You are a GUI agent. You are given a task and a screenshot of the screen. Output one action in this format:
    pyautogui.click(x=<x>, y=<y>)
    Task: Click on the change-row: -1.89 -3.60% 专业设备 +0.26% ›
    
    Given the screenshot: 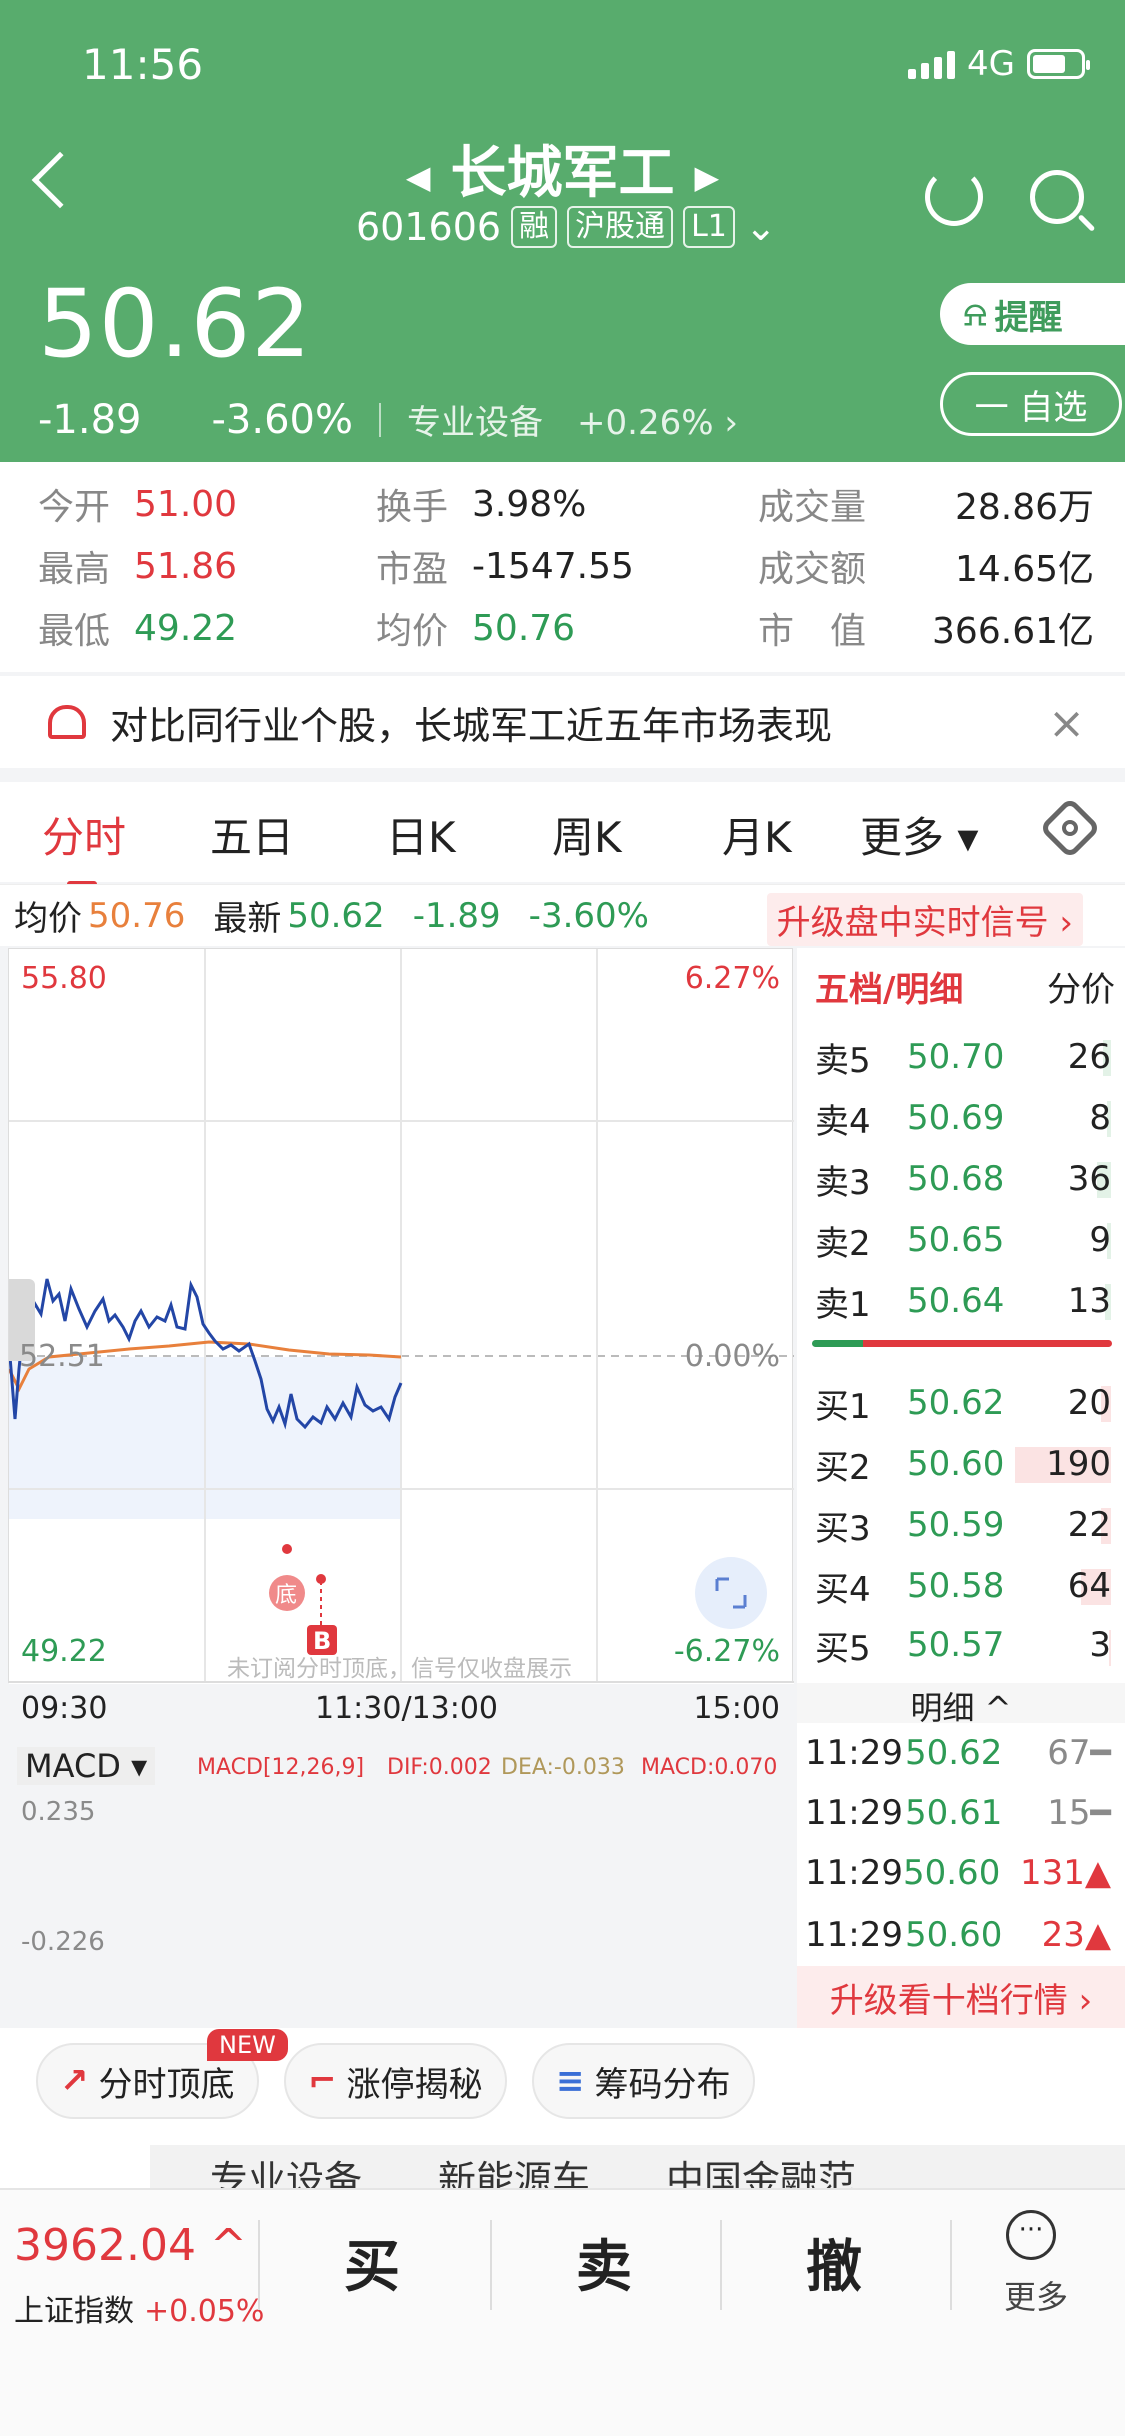 What is the action you would take?
    pyautogui.click(x=388, y=419)
    